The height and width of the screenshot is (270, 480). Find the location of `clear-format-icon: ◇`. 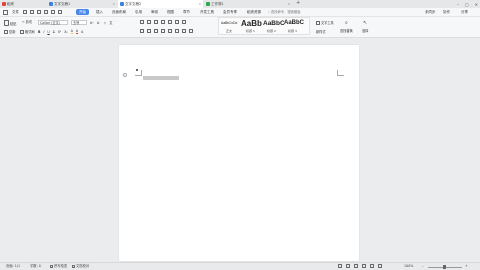

clear-format-icon: ◇ is located at coordinates (105, 23).